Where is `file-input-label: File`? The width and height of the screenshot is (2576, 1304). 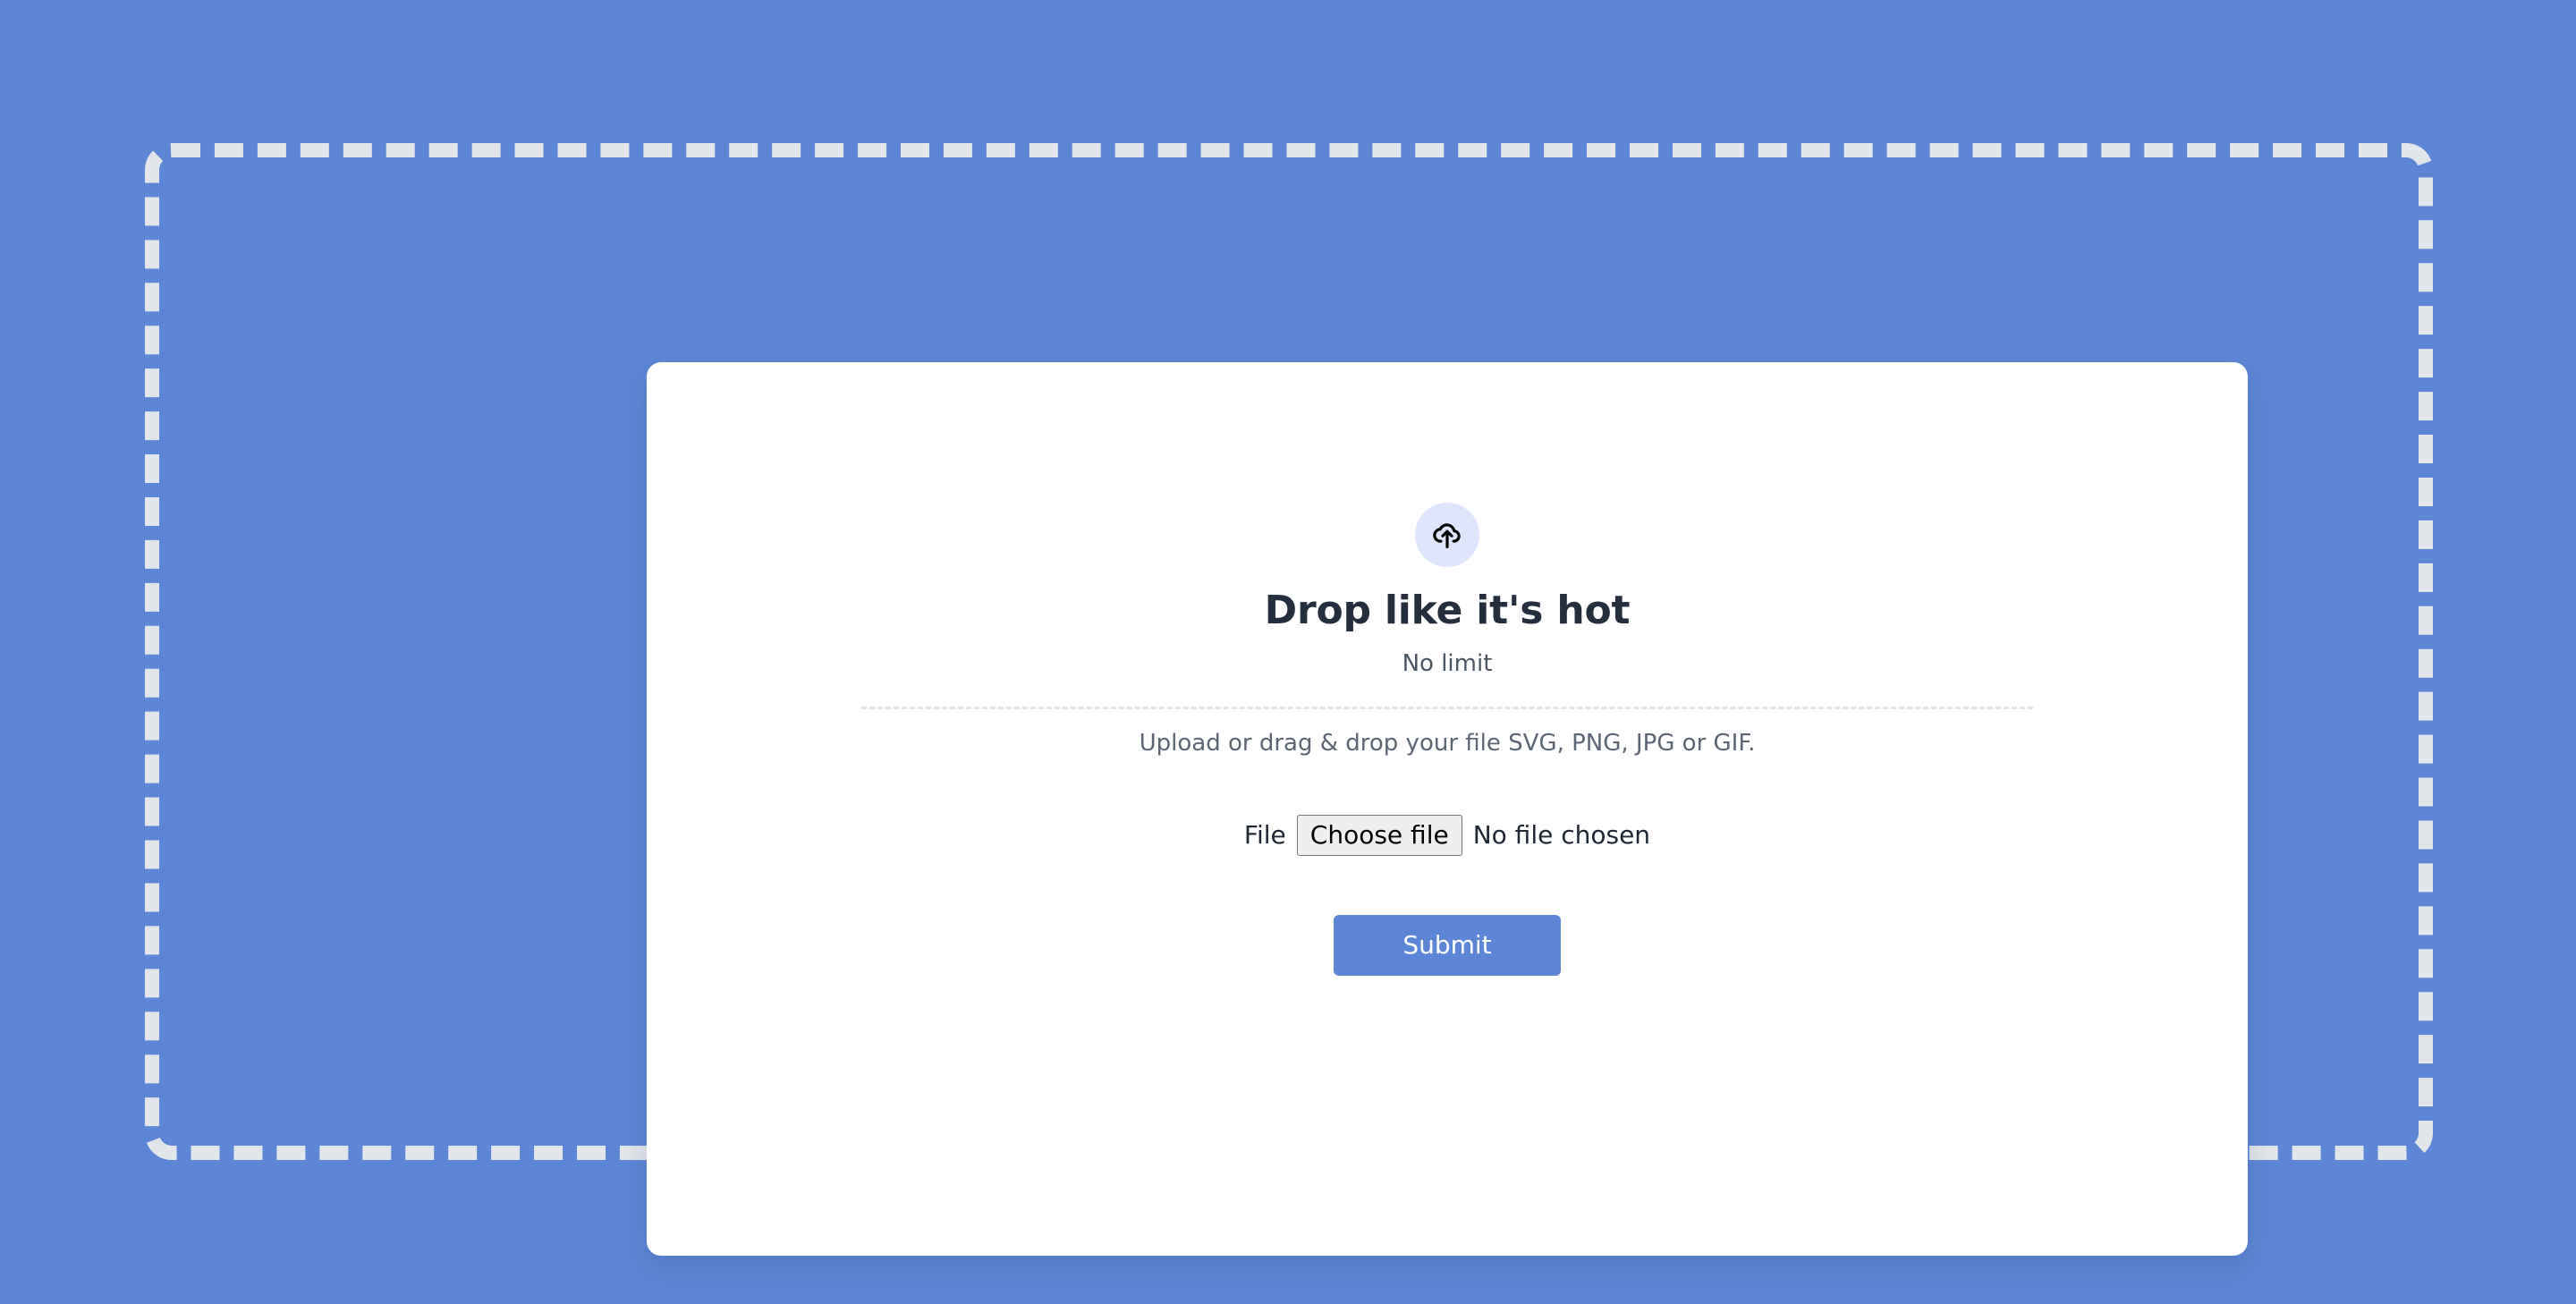 file-input-label: File is located at coordinates (1264, 836).